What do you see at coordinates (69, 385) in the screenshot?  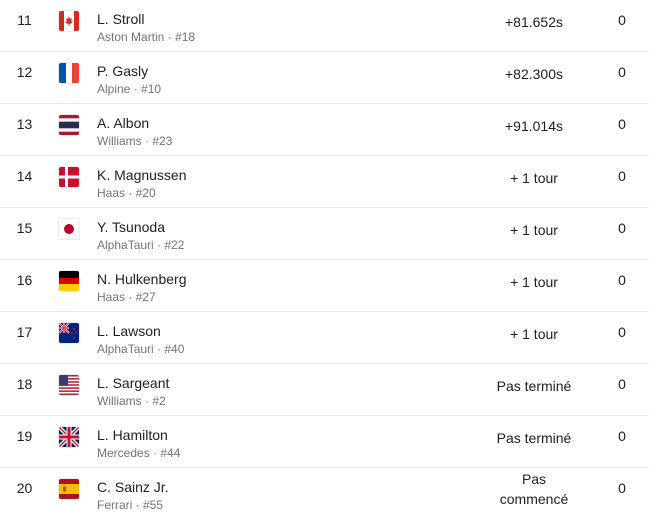 I see `usa-flag-icon` at bounding box center [69, 385].